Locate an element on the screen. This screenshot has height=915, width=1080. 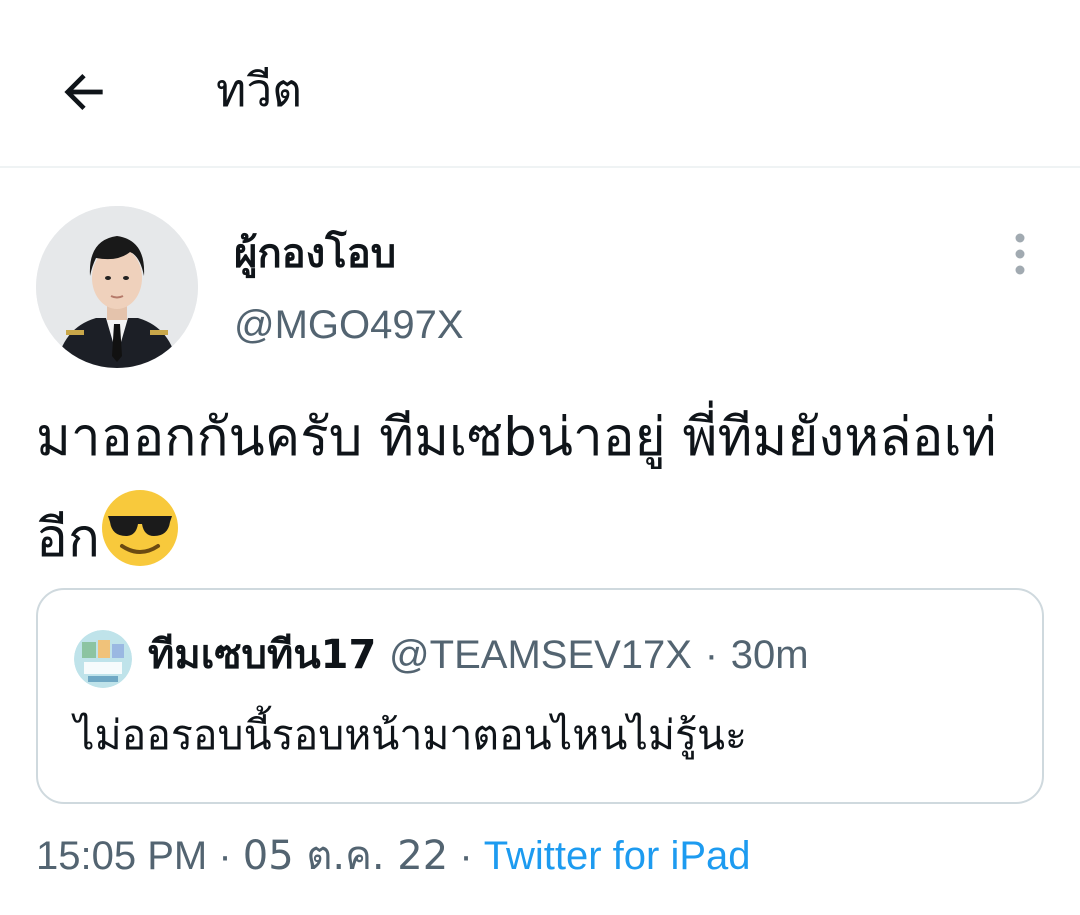
profile-photo is located at coordinates (117, 287).